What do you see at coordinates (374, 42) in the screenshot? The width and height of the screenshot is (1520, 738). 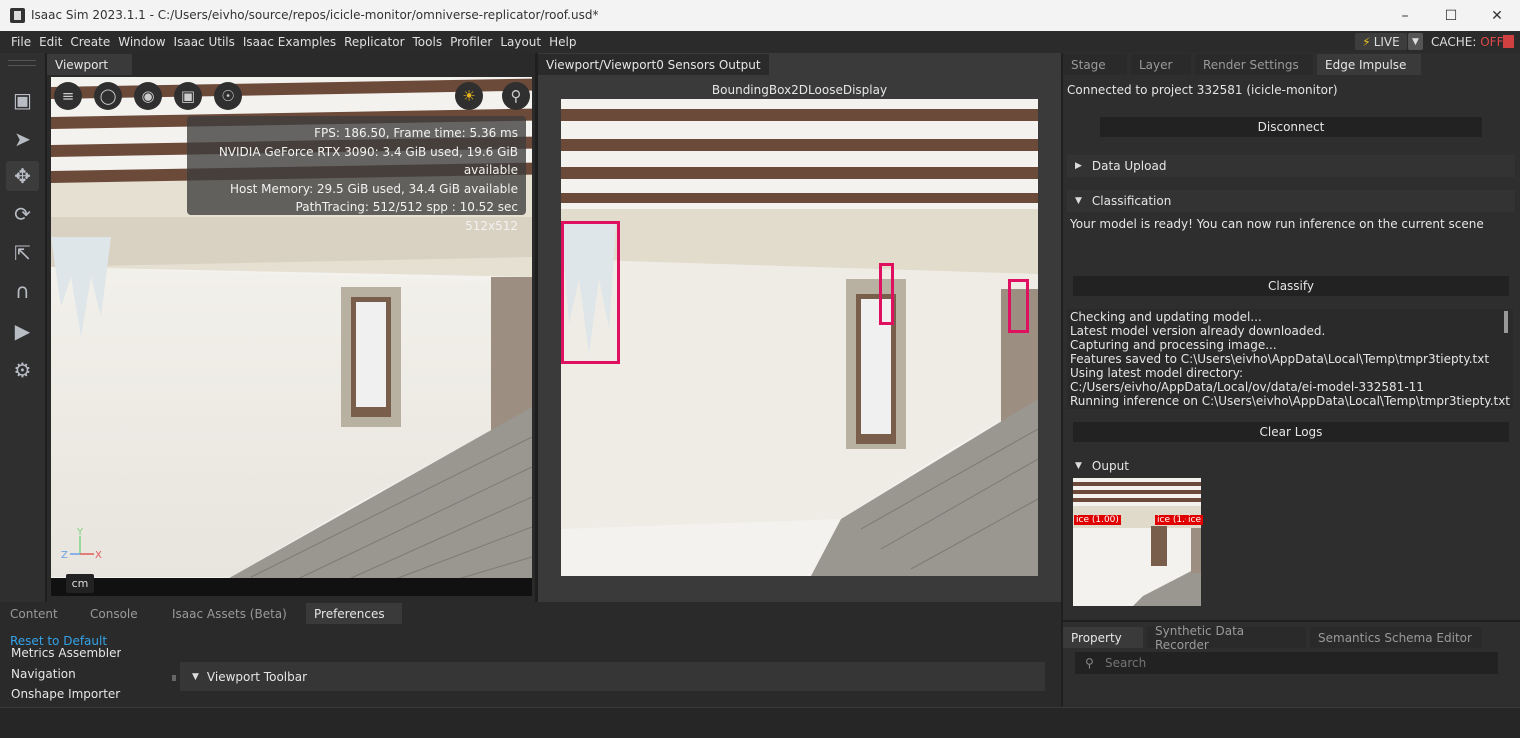 I see `menu-replicator: Replicator` at bounding box center [374, 42].